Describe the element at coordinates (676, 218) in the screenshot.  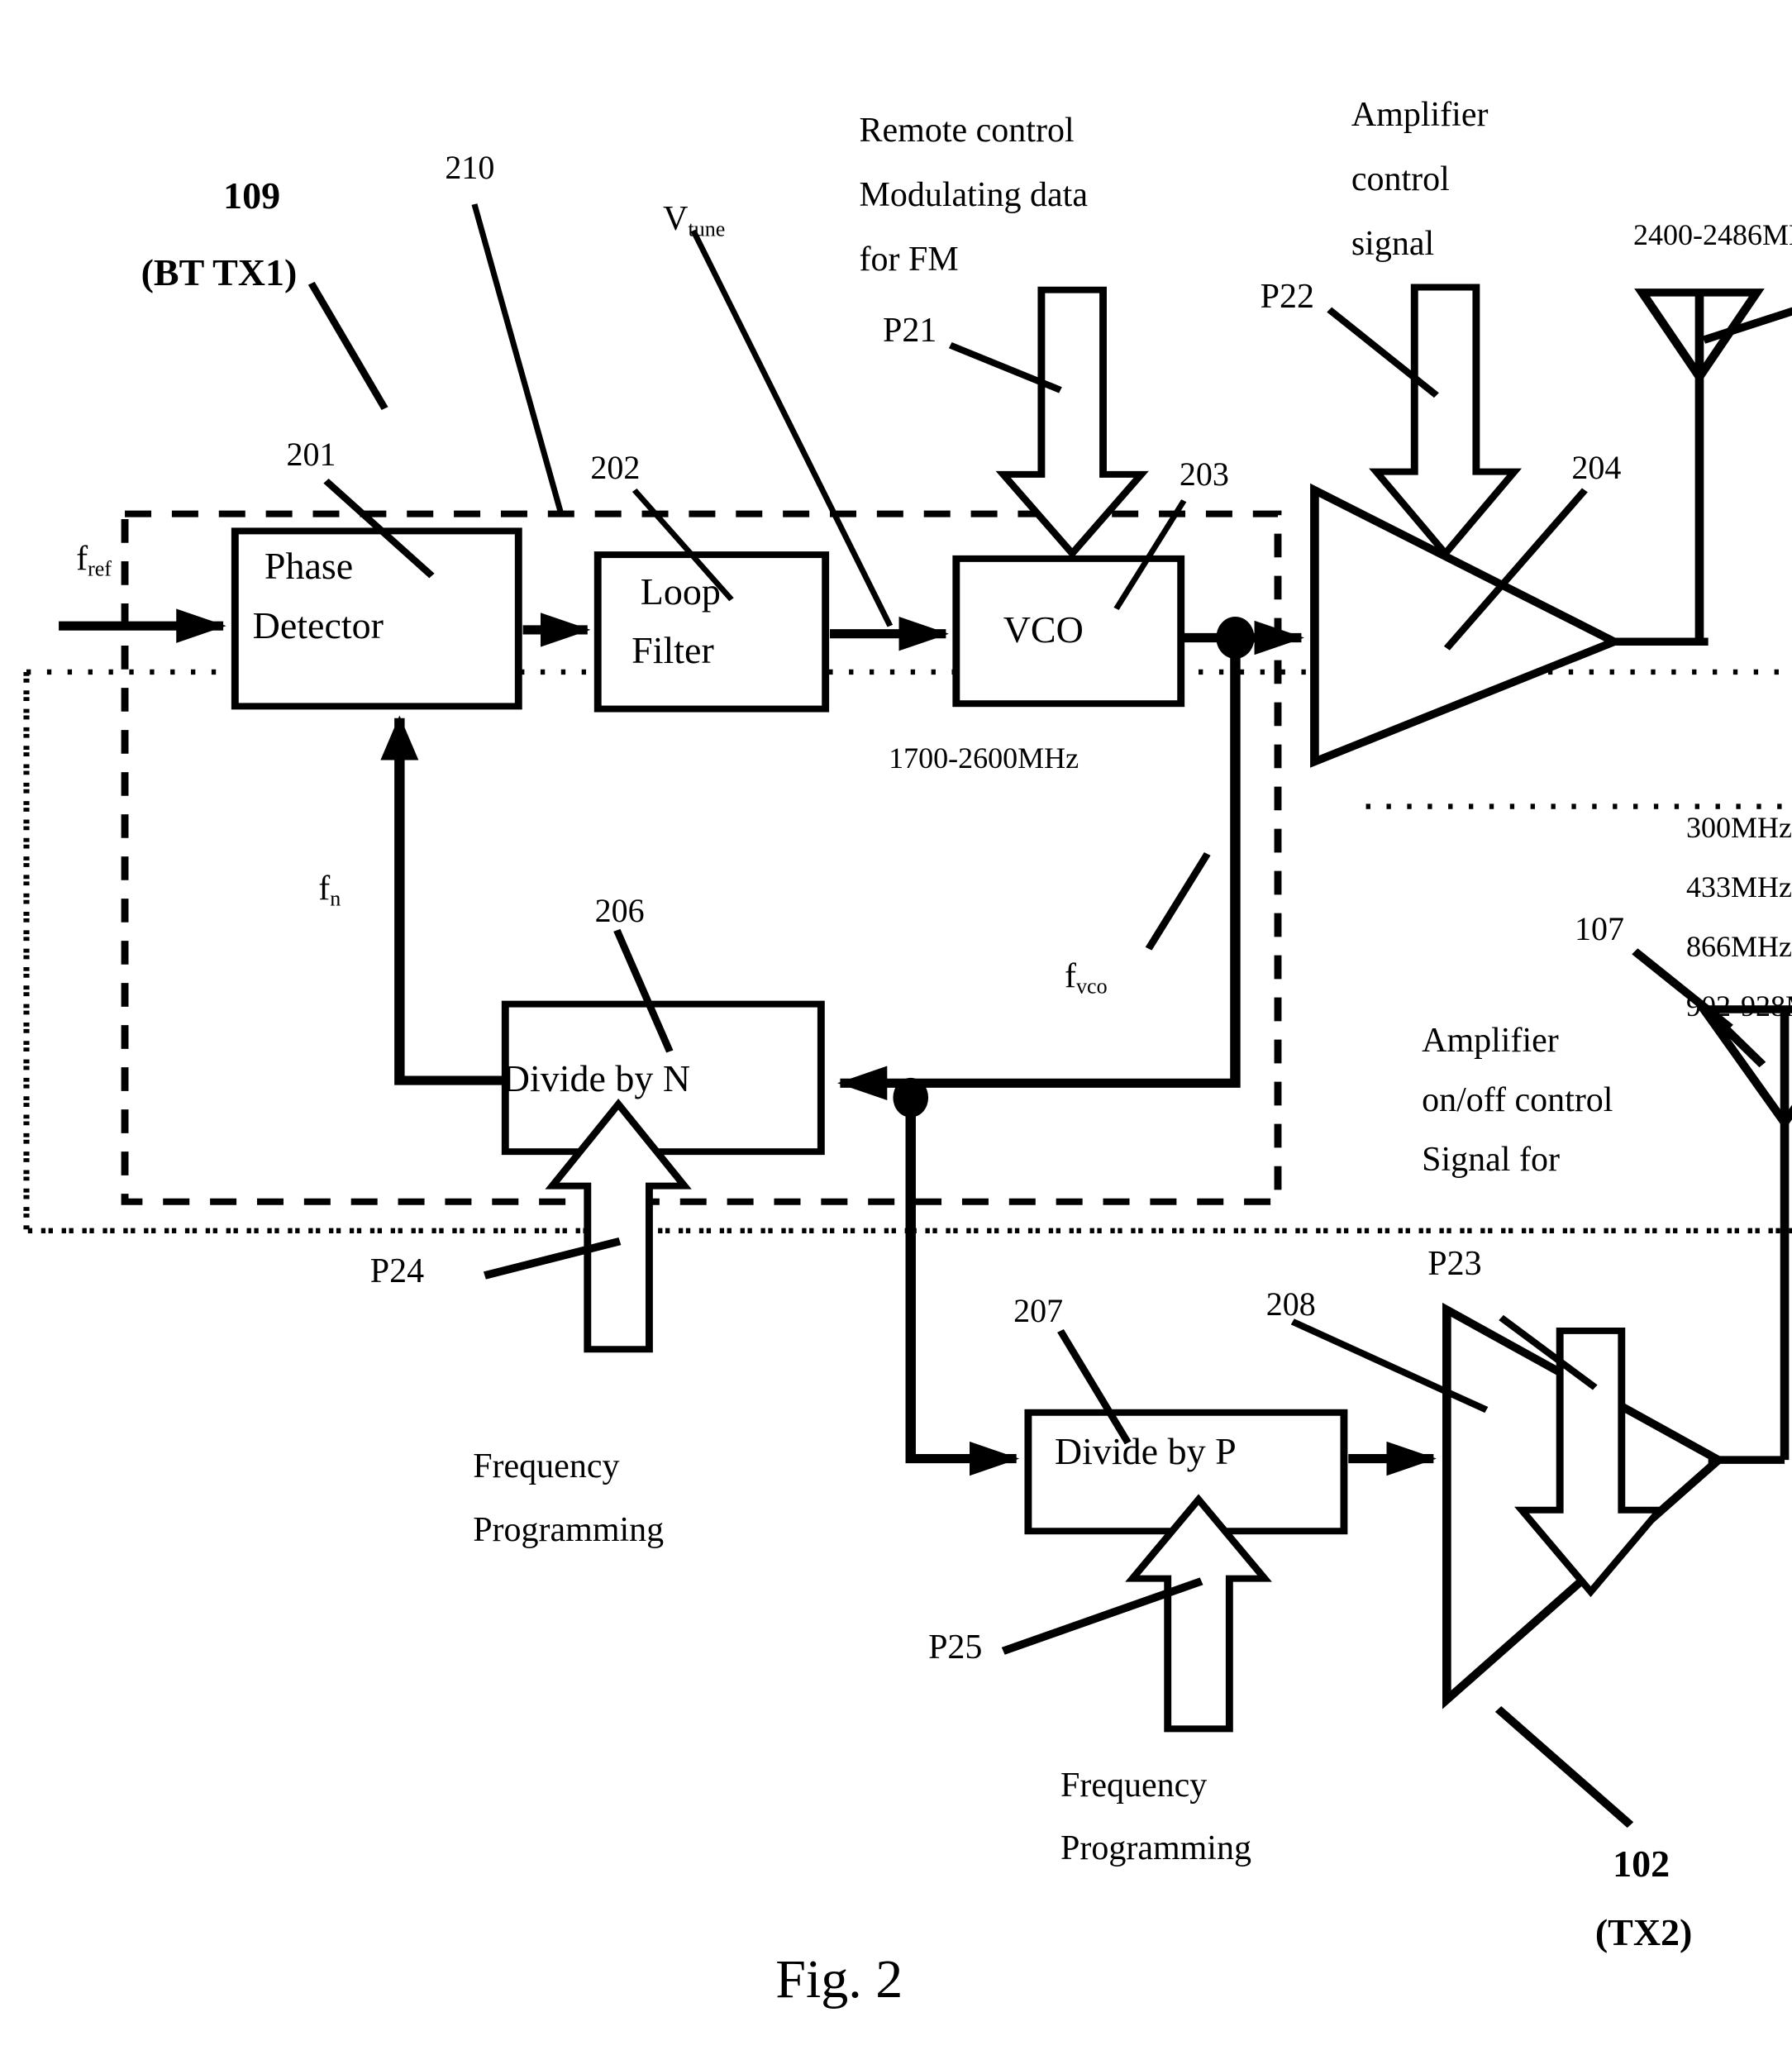
I see `signal-vtune-base: V` at that location.